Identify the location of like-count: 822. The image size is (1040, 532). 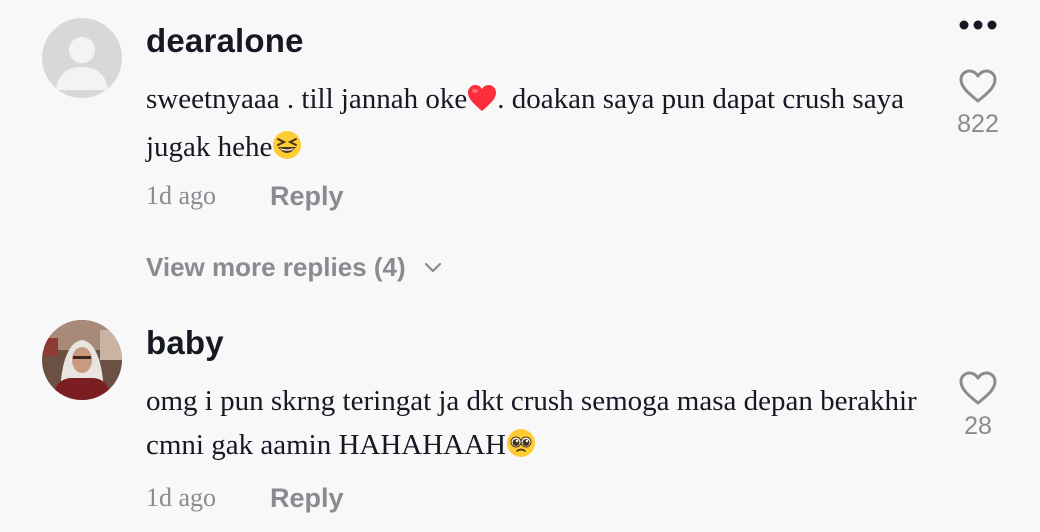
(978, 124).